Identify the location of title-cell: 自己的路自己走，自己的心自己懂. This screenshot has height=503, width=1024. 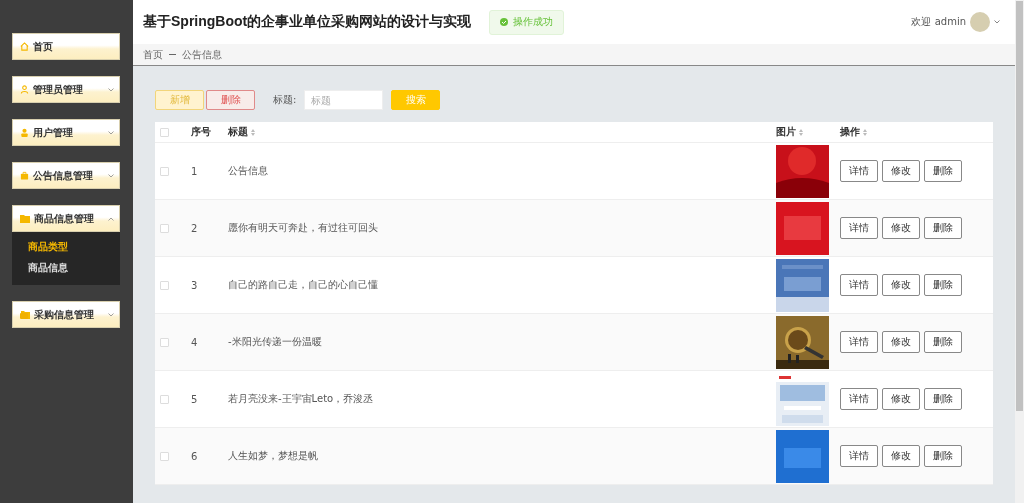
(303, 285).